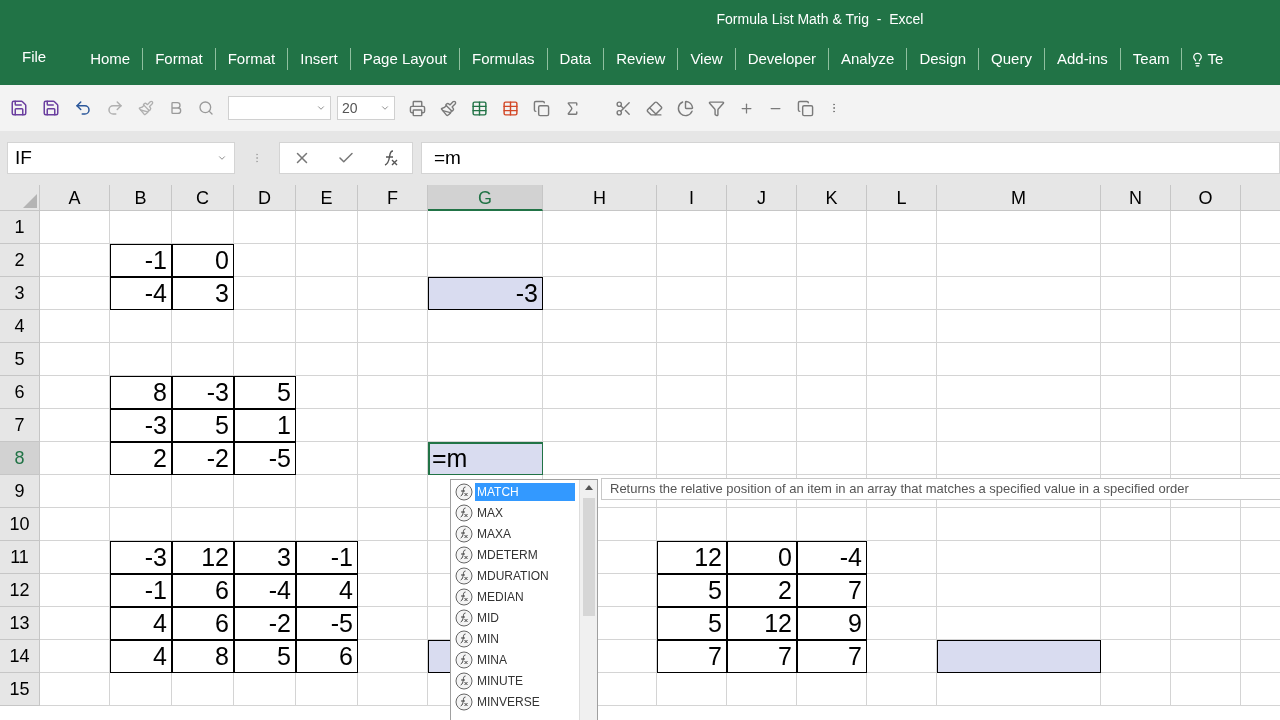 This screenshot has width=1280, height=720. Describe the element at coordinates (404, 59) in the screenshot. I see `ribbon-tab: Page Layout` at that location.